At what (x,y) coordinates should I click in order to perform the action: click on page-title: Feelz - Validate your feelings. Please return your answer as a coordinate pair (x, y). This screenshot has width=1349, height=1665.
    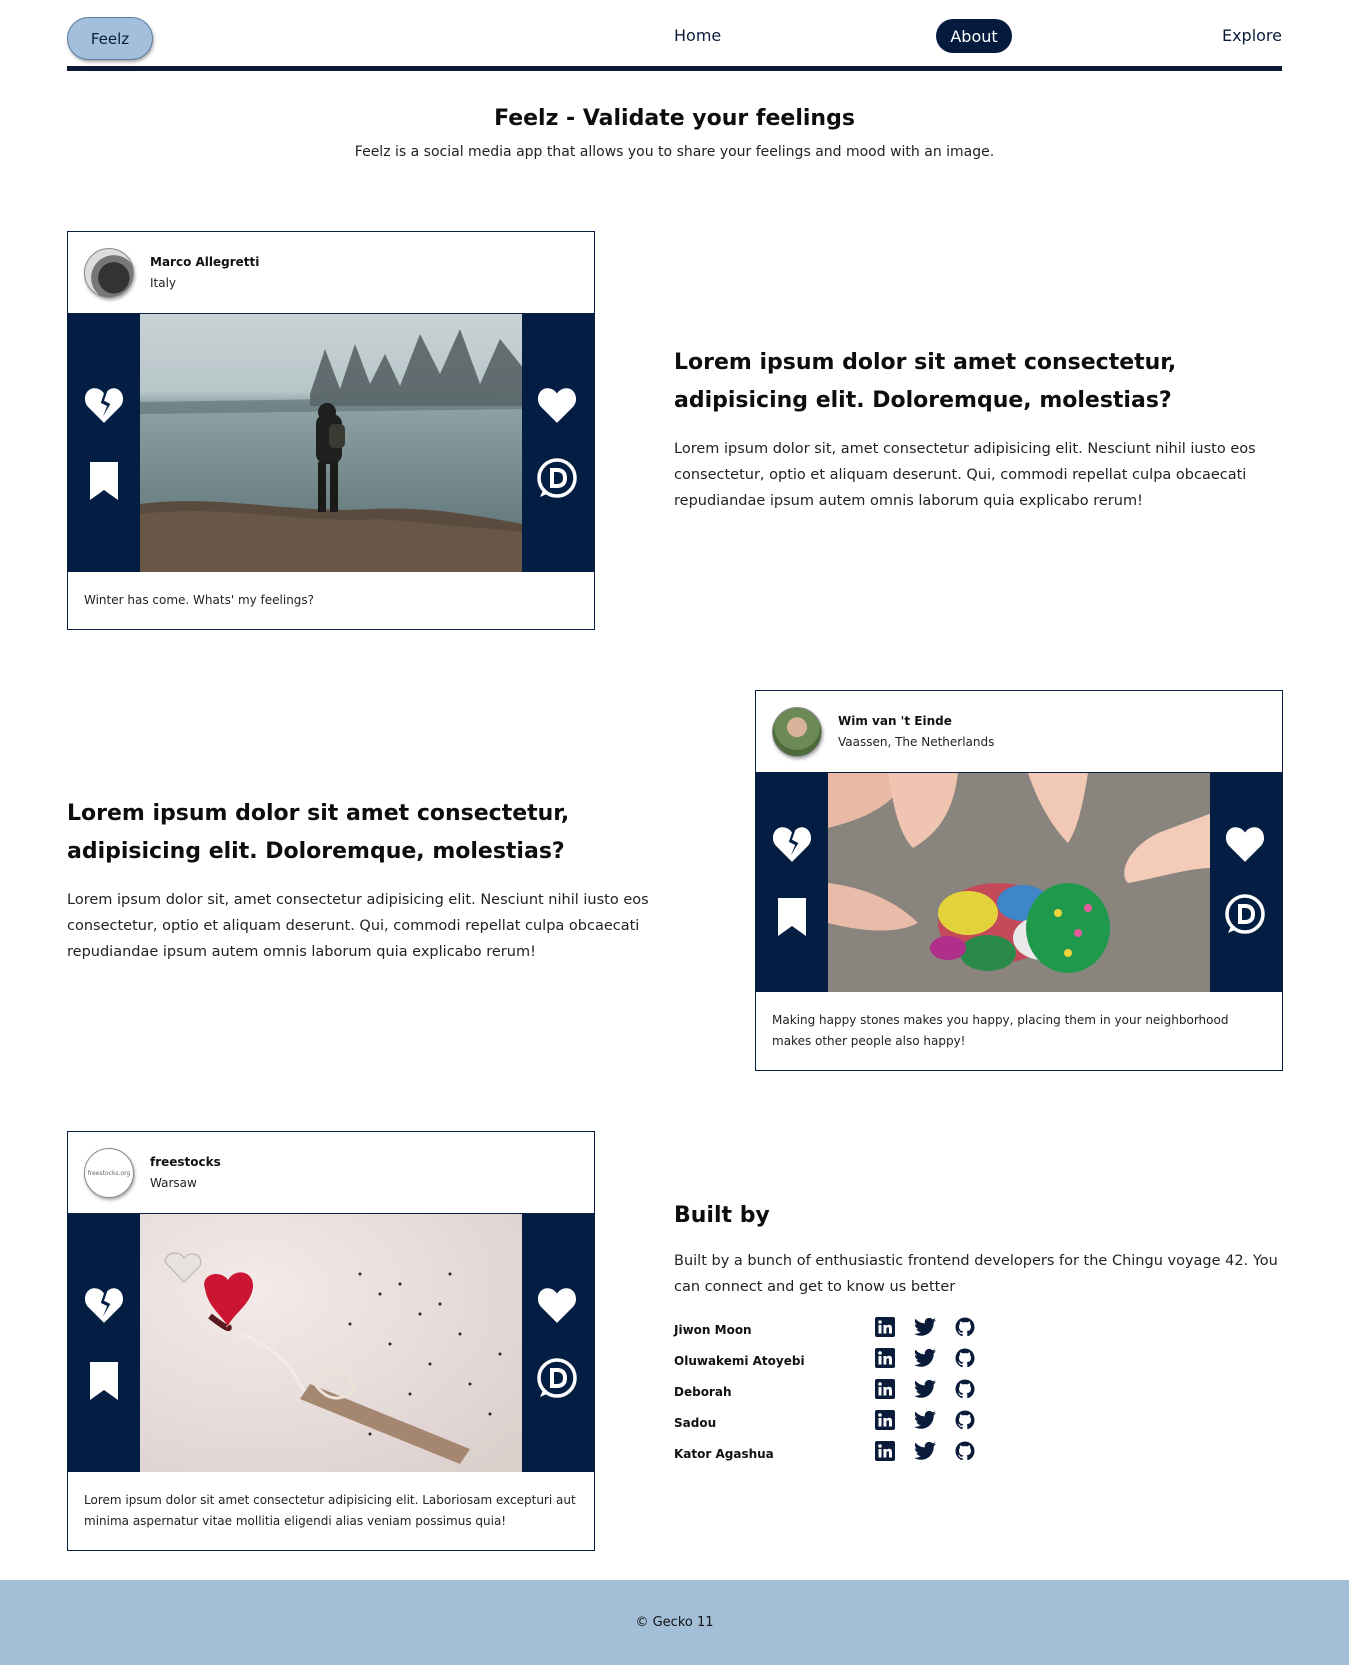
    Looking at the image, I should click on (674, 118).